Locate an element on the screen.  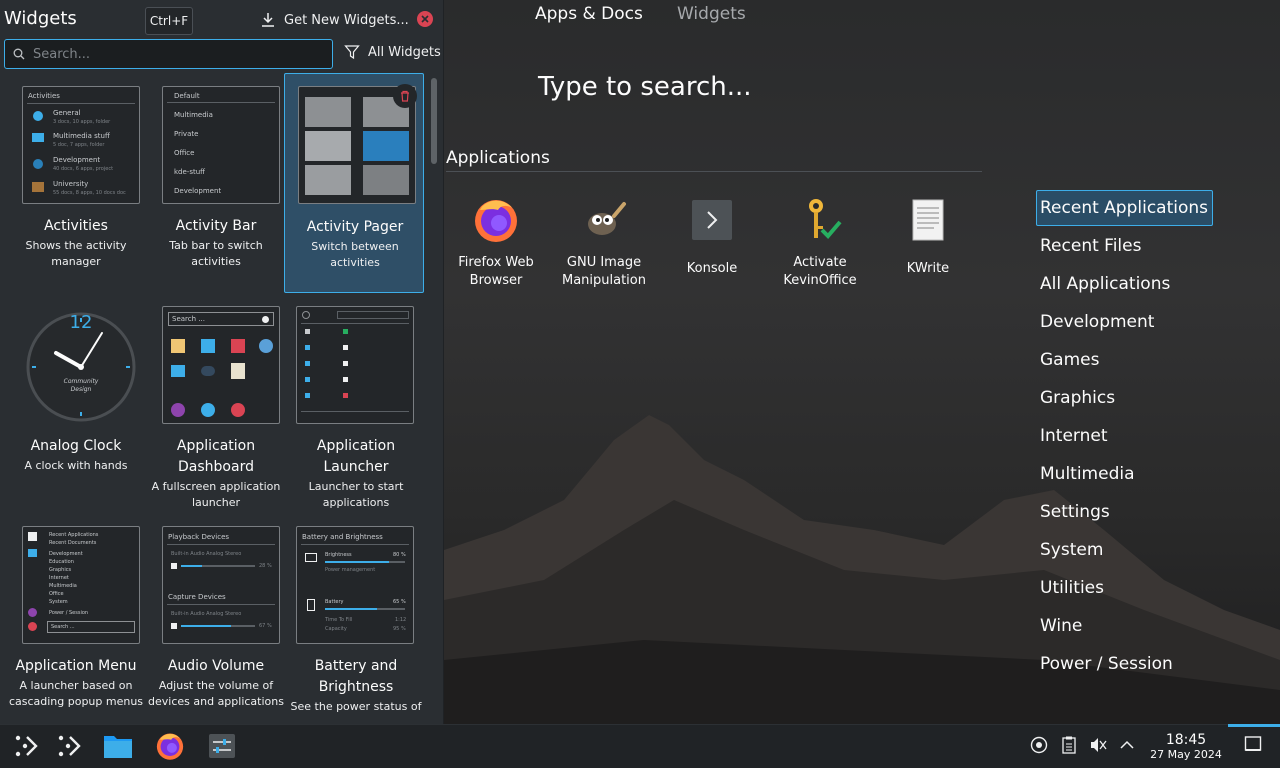
widget-search-input is located at coordinates (173, 54).